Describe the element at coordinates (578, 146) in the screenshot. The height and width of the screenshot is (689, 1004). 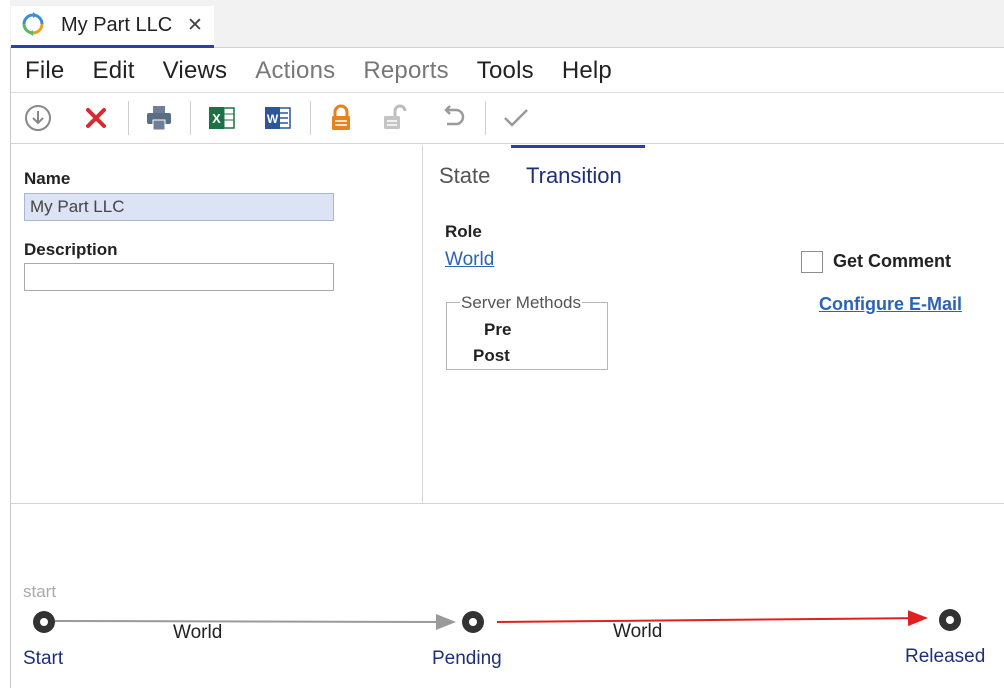
I see `active-tab-indicator` at that location.